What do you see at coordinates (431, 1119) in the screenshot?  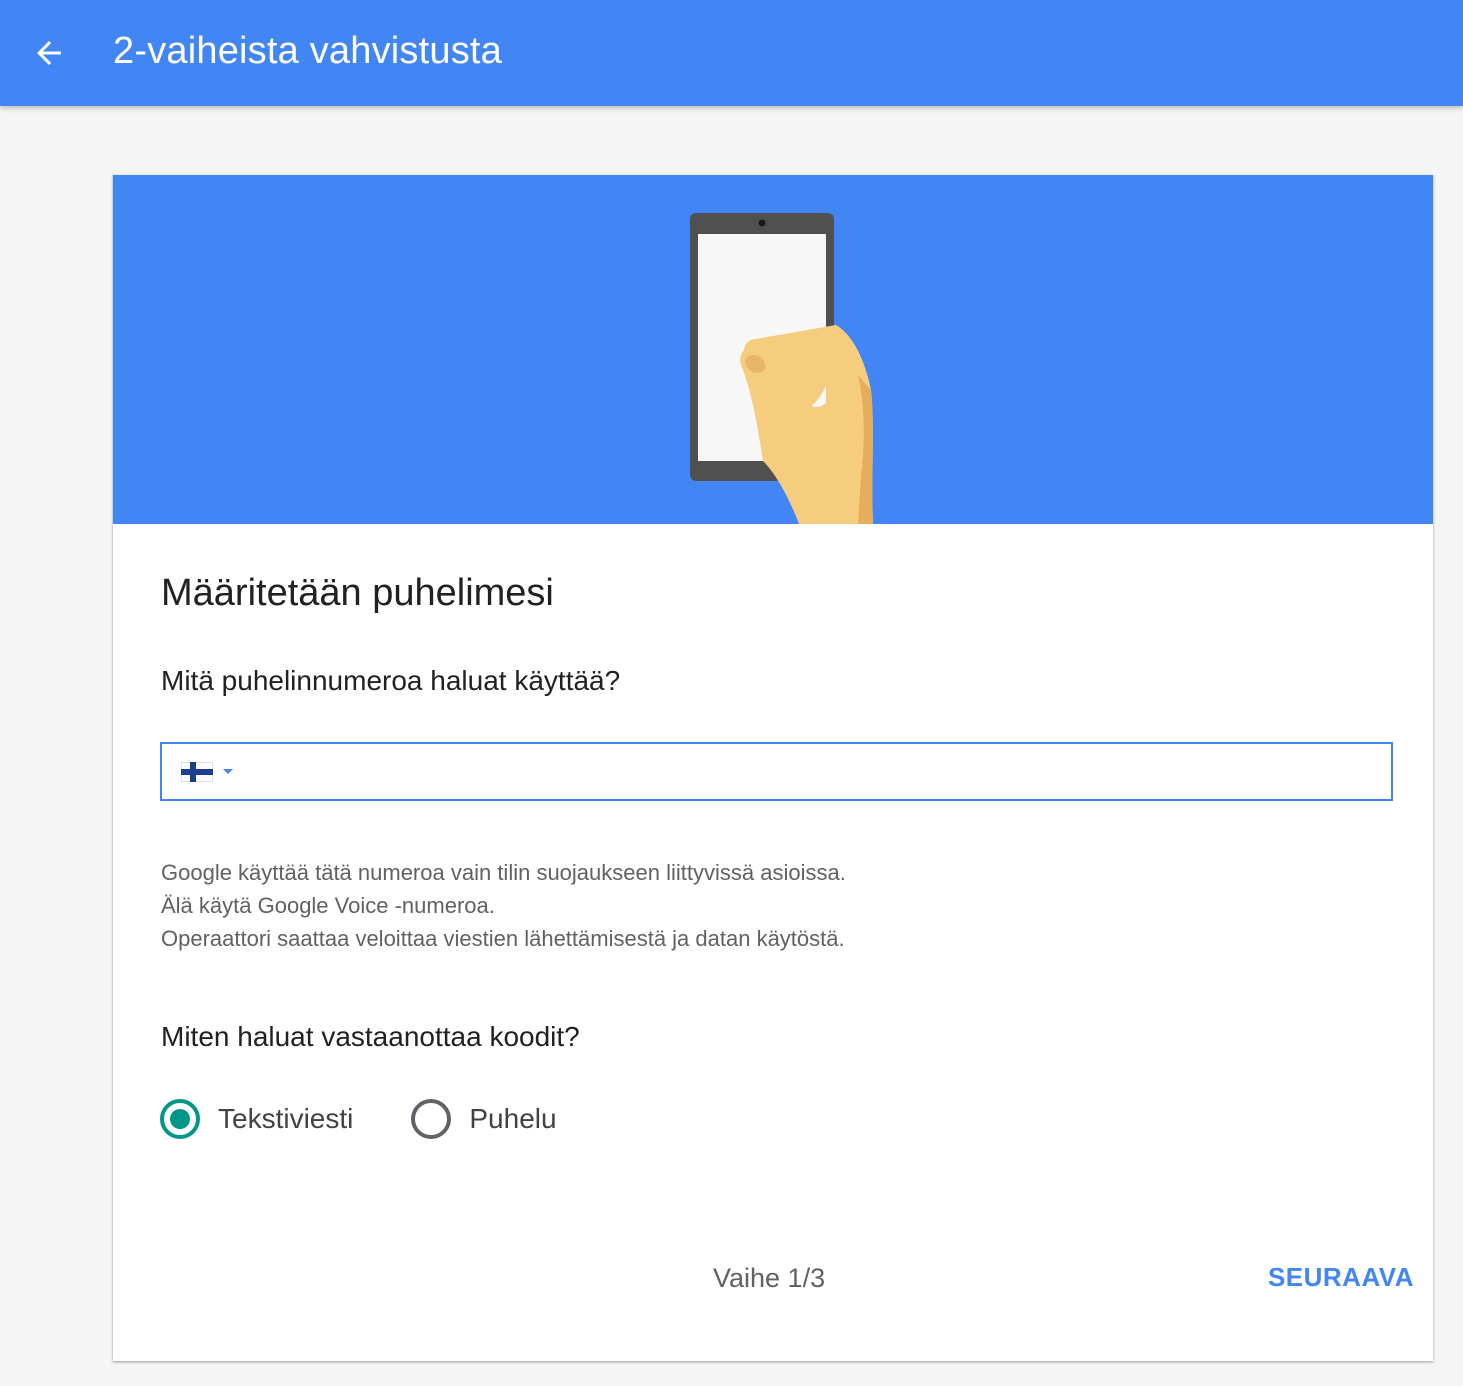 I see `radio-unchecked-icon` at bounding box center [431, 1119].